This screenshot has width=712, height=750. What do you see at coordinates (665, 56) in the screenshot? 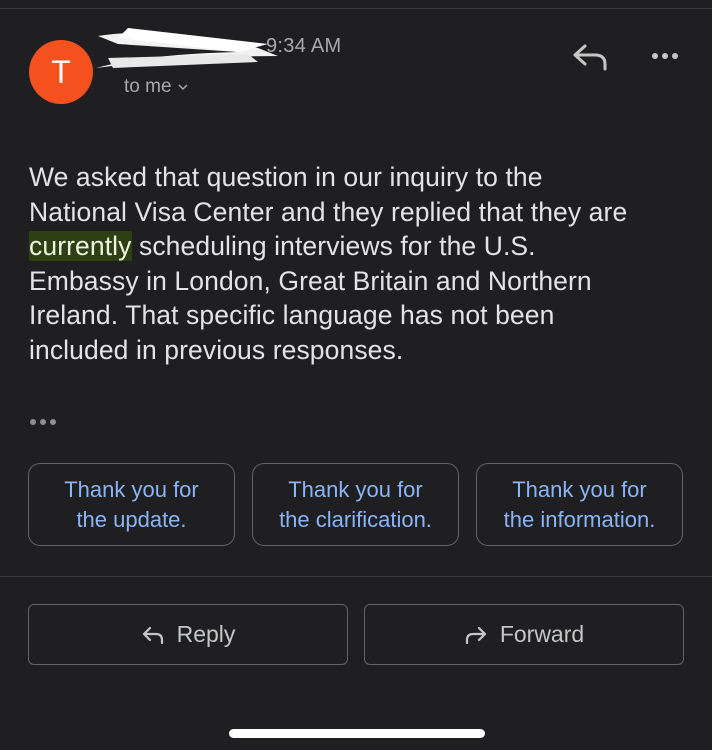
I see `more-horizontal-icon` at bounding box center [665, 56].